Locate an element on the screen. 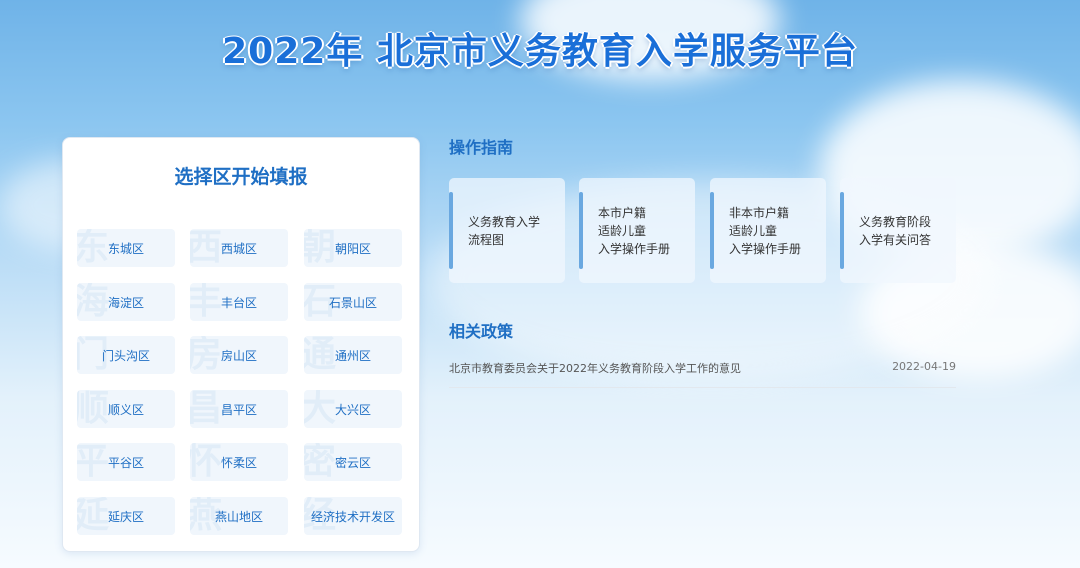 This screenshot has height=568, width=1080. district-button: 门门头沟区 is located at coordinates (126, 355).